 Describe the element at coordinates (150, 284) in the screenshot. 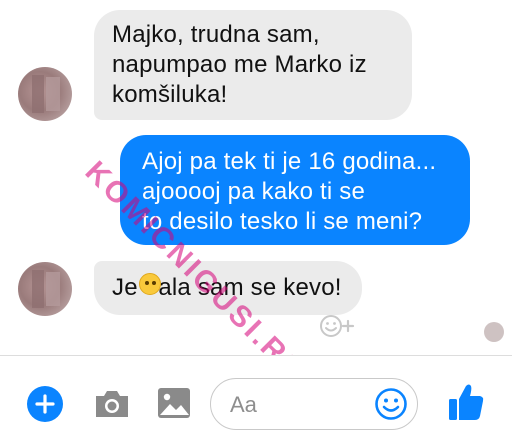

I see `emoji-face-icon` at that location.